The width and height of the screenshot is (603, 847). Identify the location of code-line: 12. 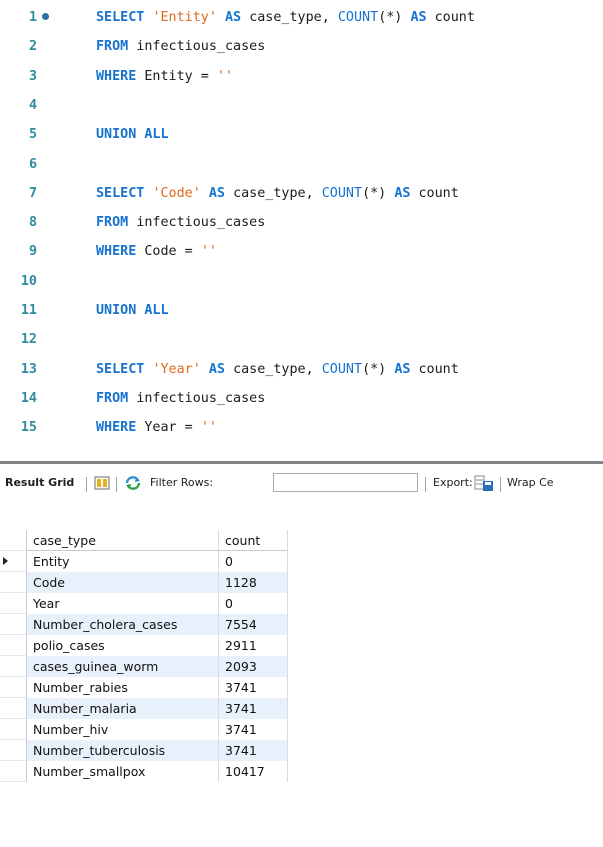
(301, 340).